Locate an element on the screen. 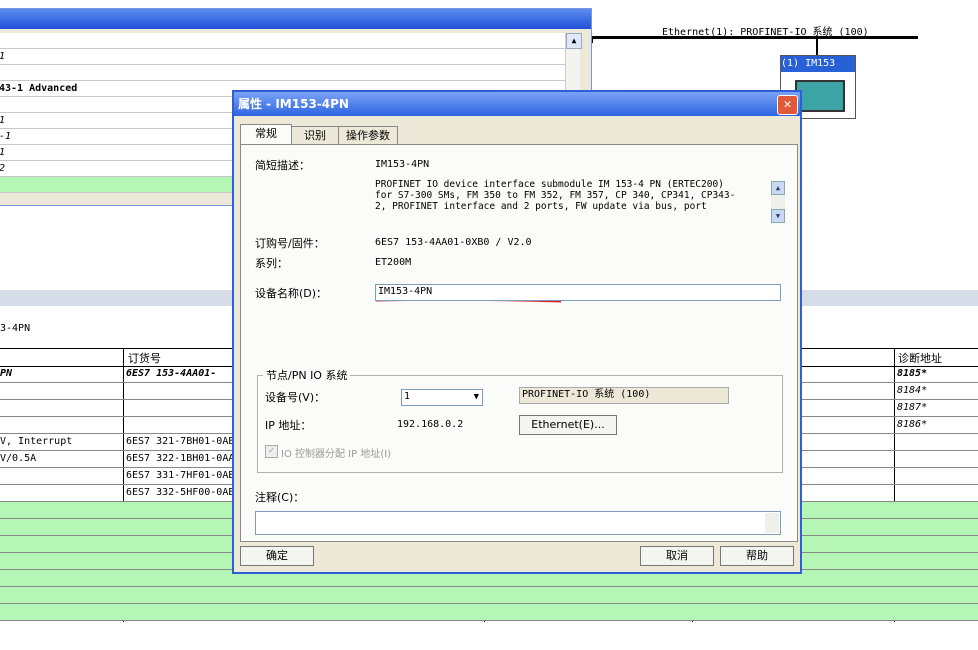 This screenshot has width=978, height=650. short-desc-label: 简短描述： is located at coordinates (282, 165).